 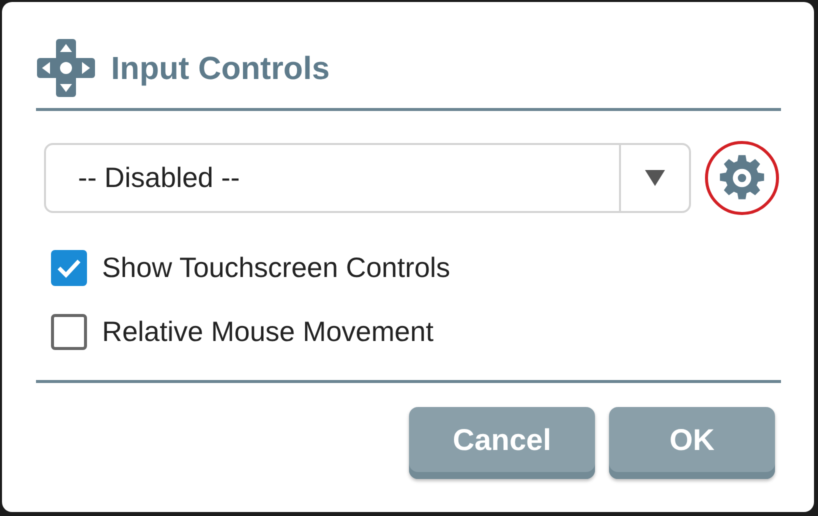 What do you see at coordinates (66, 68) in the screenshot?
I see `dpad-icon` at bounding box center [66, 68].